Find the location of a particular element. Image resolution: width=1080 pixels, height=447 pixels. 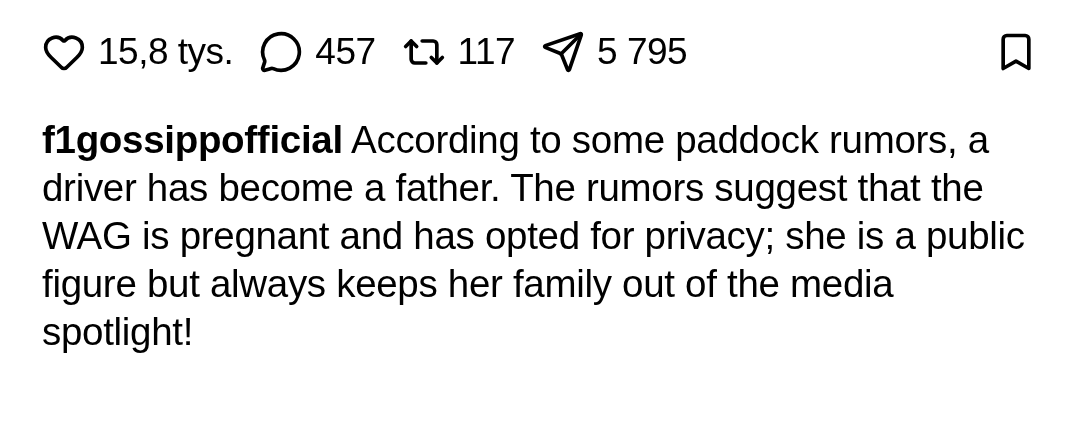

count-label: 117 is located at coordinates (486, 52).